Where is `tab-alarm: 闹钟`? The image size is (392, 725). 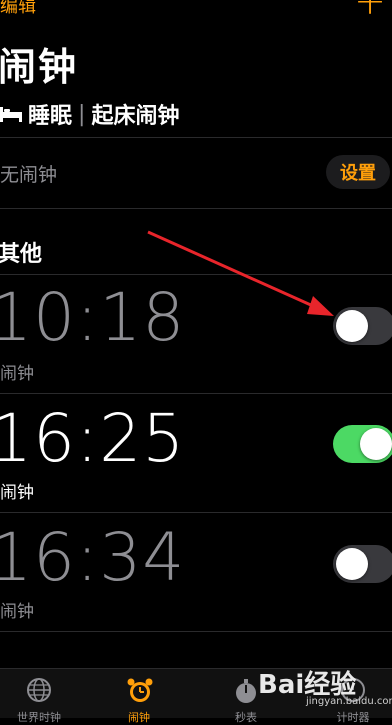 tab-alarm: 闹钟 is located at coordinates (139, 696).